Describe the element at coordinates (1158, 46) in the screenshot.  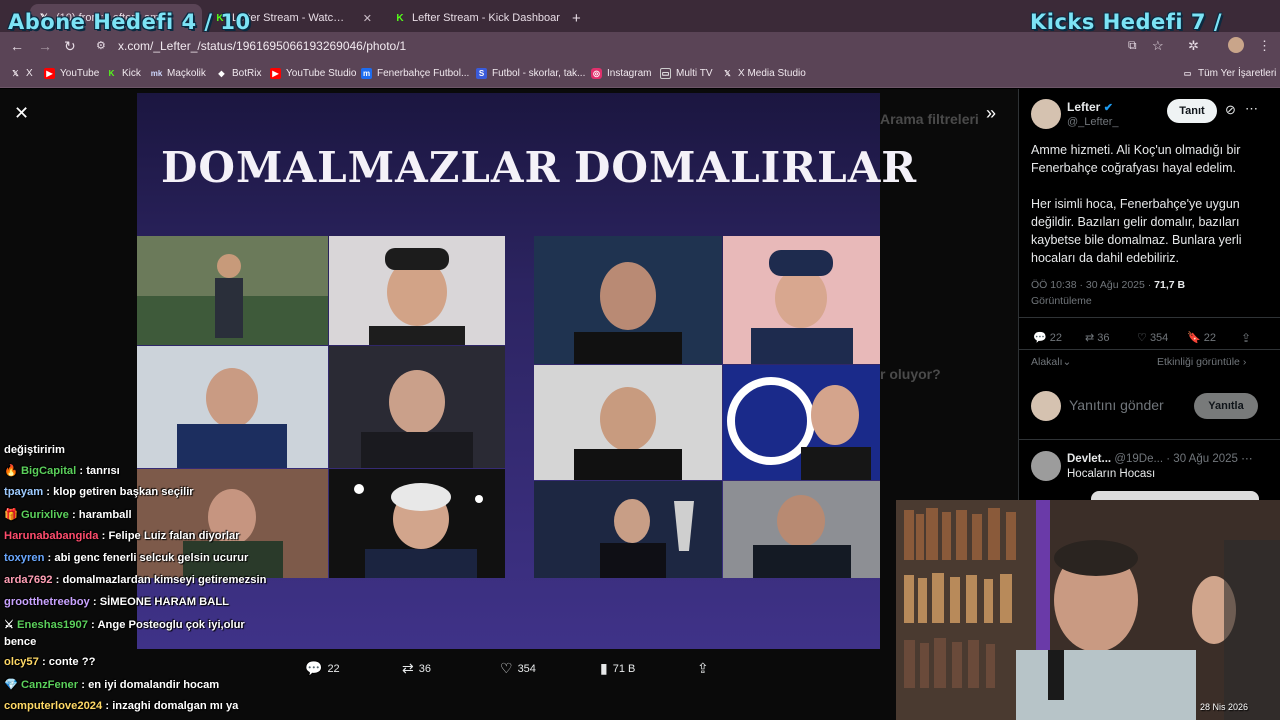
I see `bookmark-star-icon: ☆` at that location.